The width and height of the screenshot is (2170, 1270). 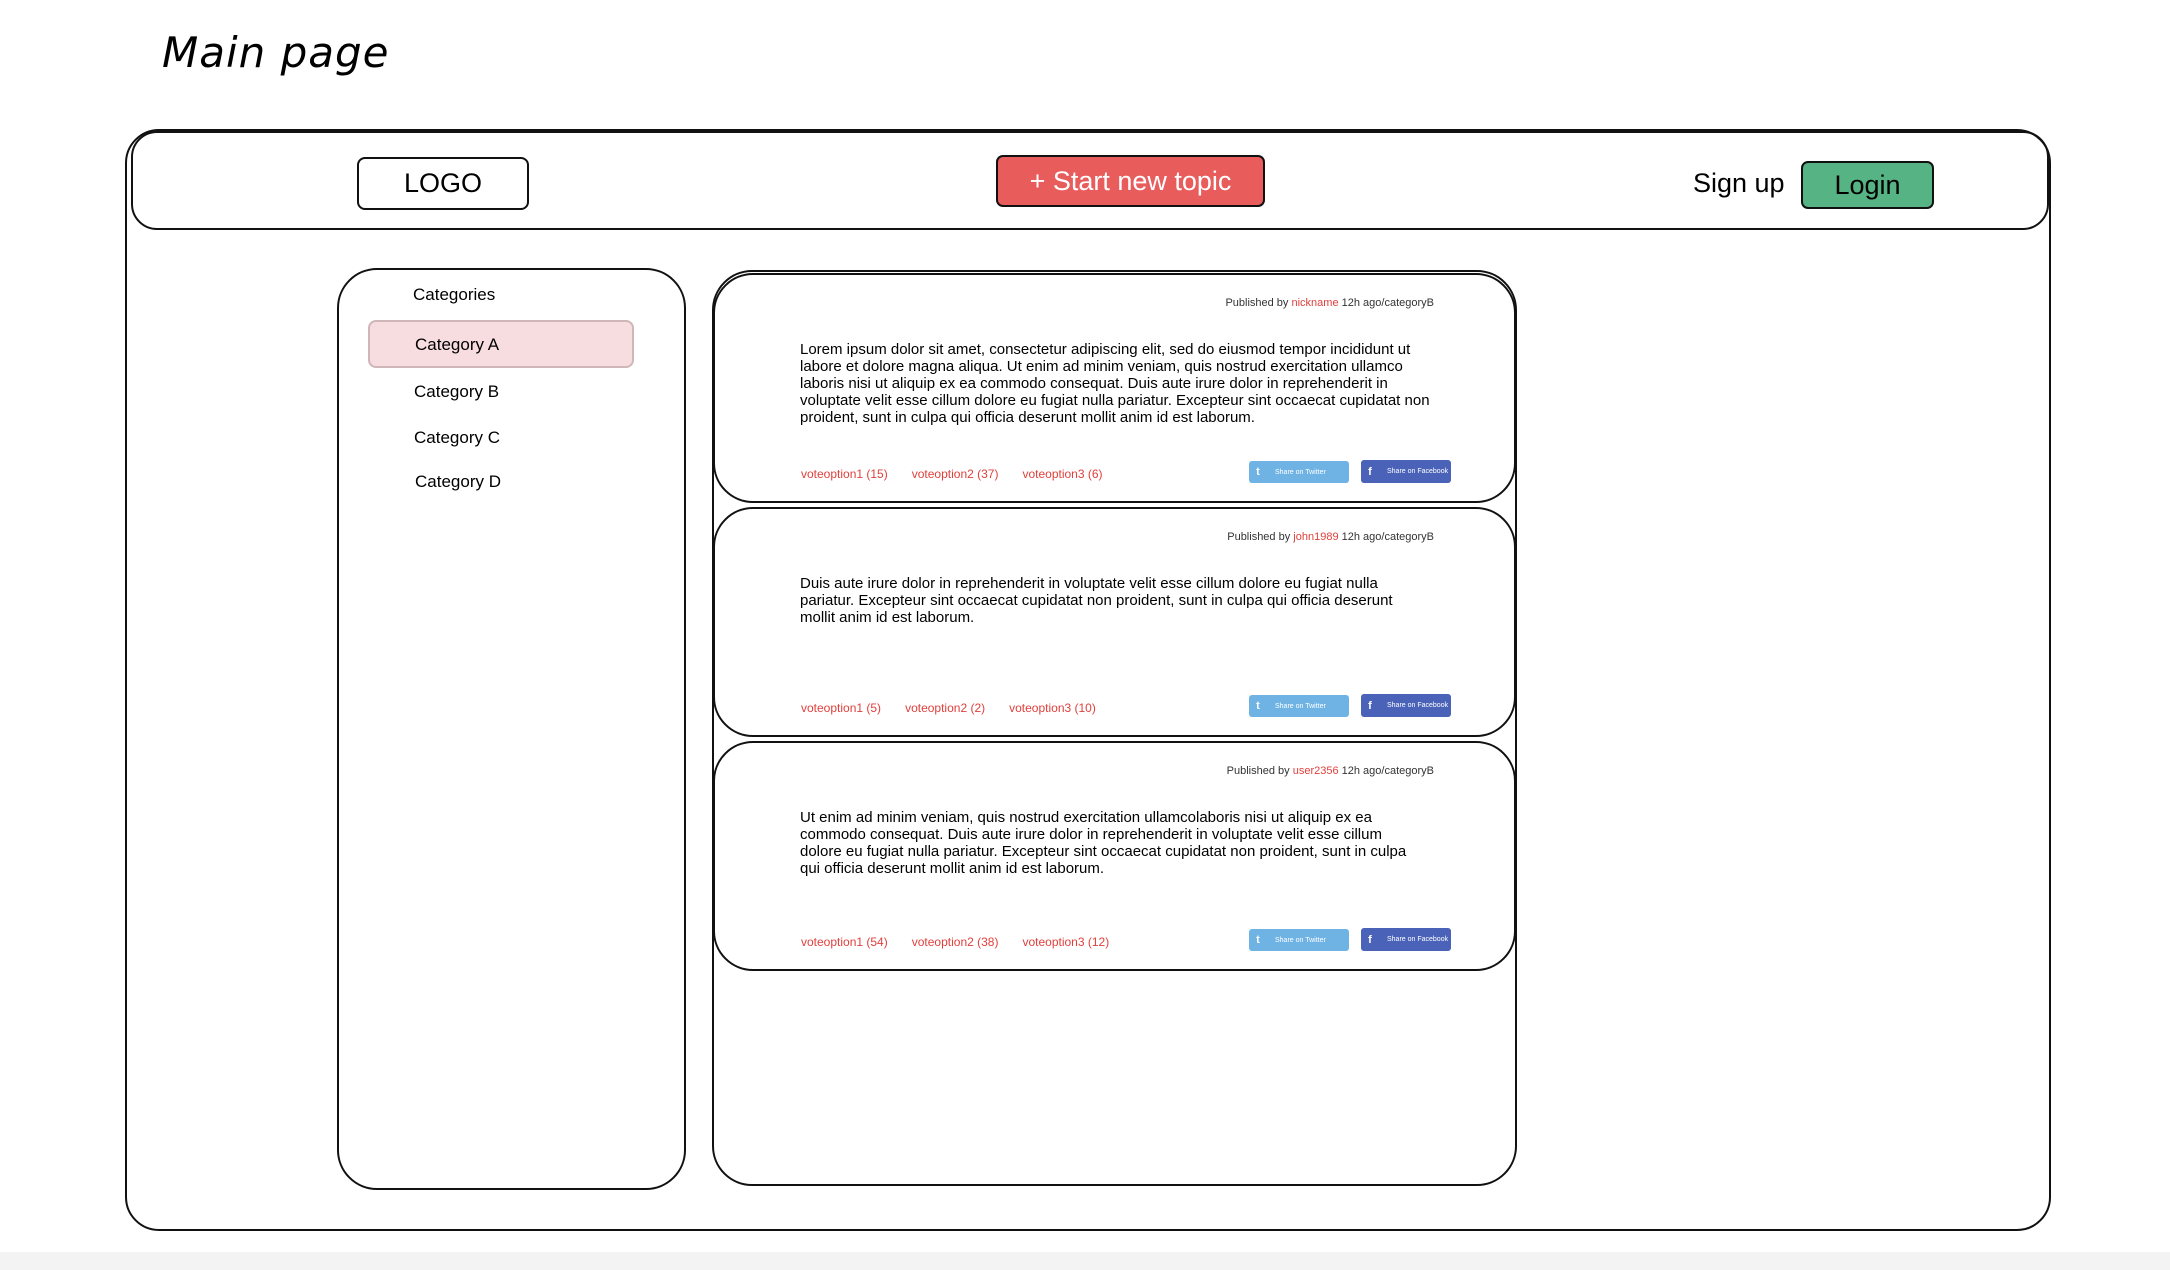 I want to click on vote-option: voteoption1 (5), so click(x=841, y=708).